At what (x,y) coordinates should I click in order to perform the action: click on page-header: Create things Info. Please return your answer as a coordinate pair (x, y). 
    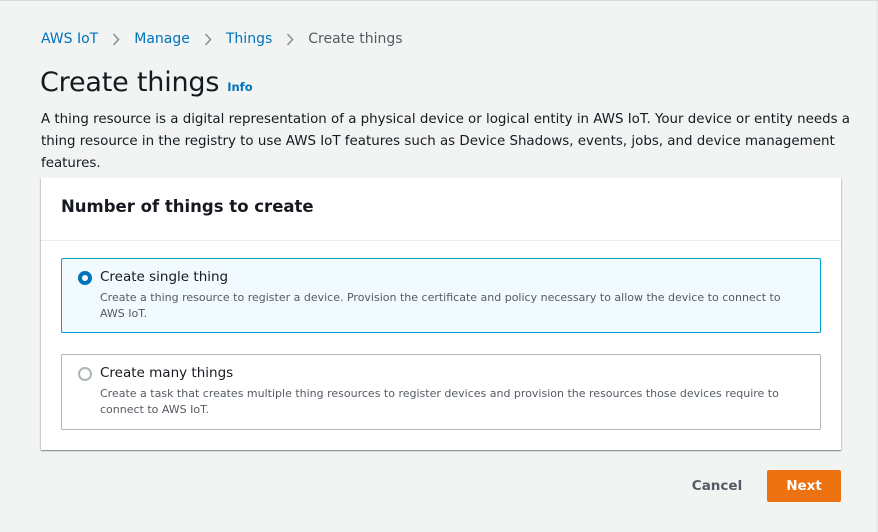
    Looking at the image, I should click on (146, 82).